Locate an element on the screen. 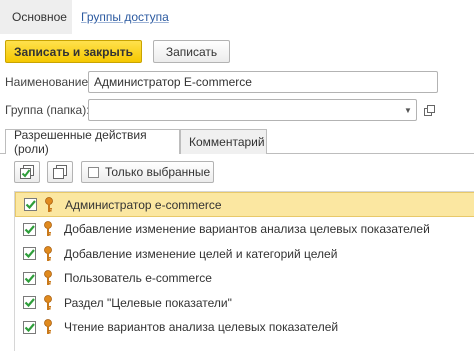  role-label: Администратор e-commerce is located at coordinates (143, 204).